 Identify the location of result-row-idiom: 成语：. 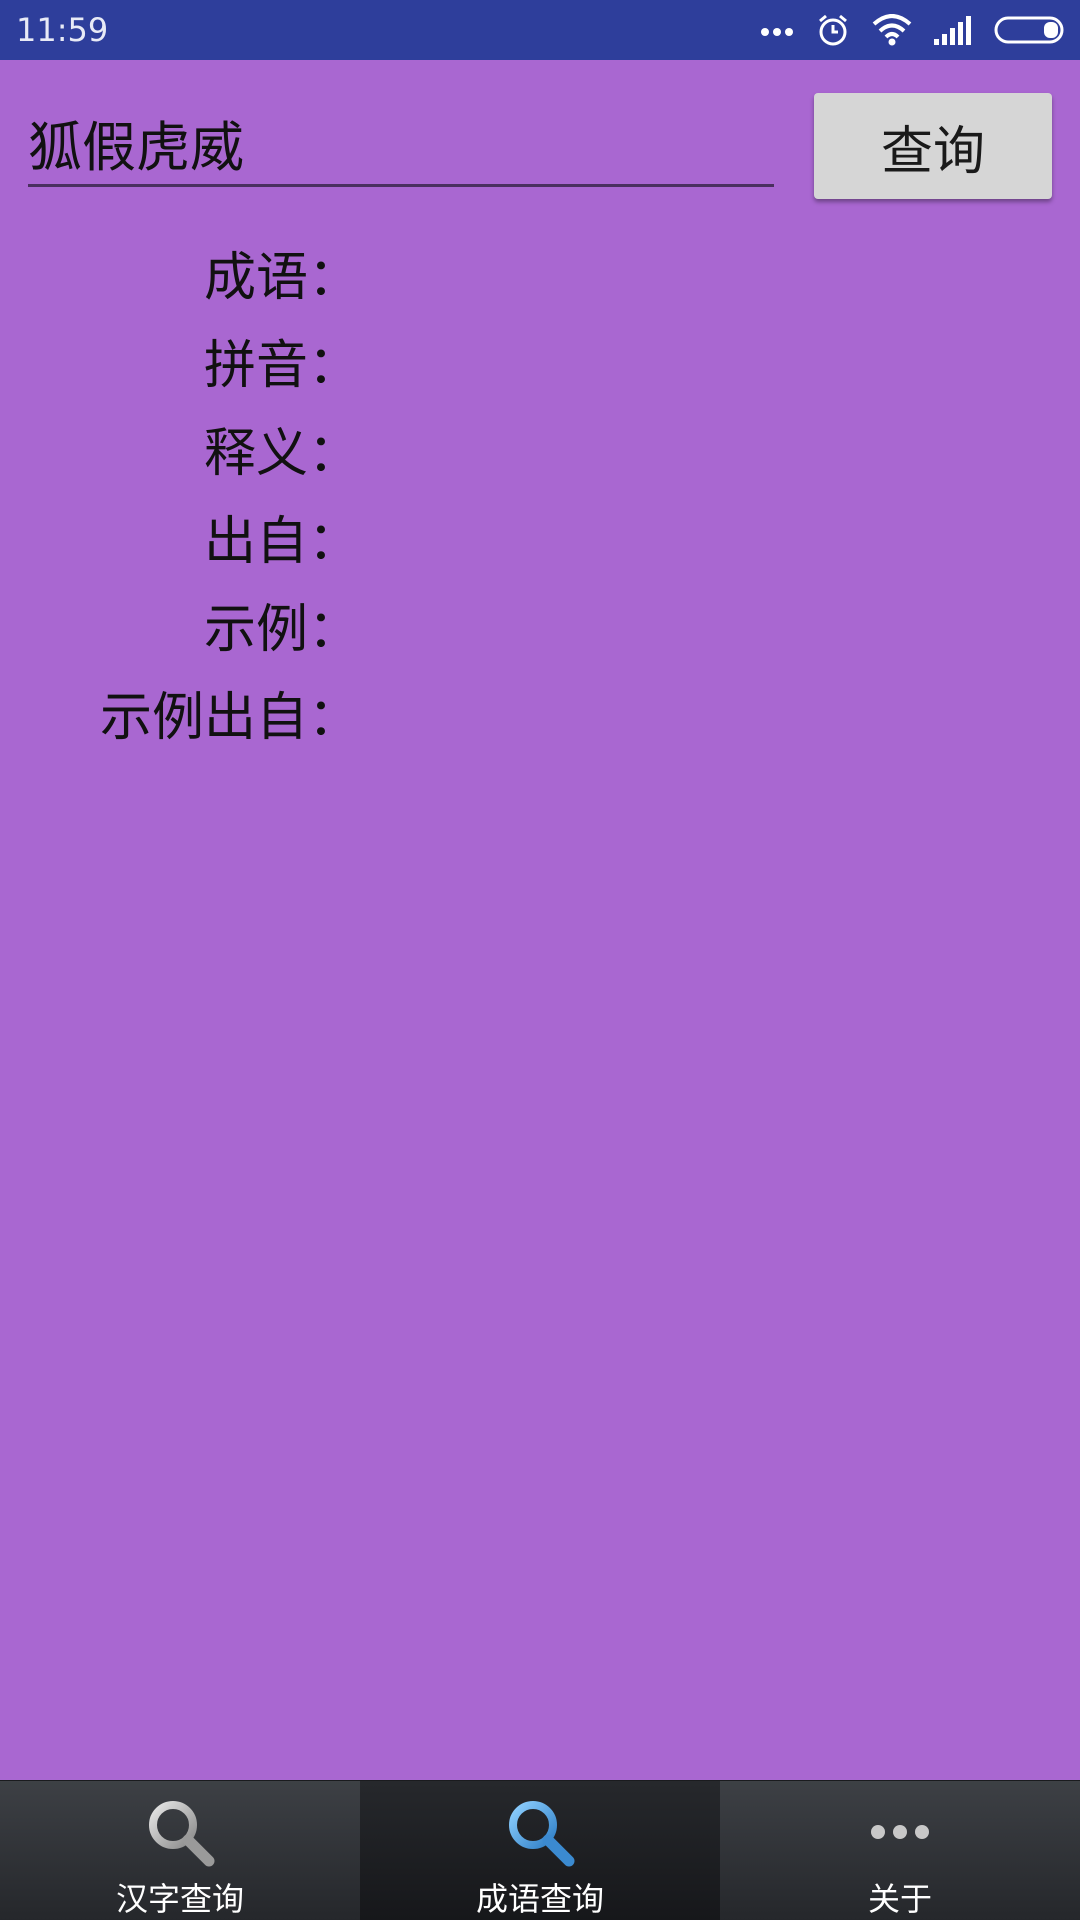
(540, 272).